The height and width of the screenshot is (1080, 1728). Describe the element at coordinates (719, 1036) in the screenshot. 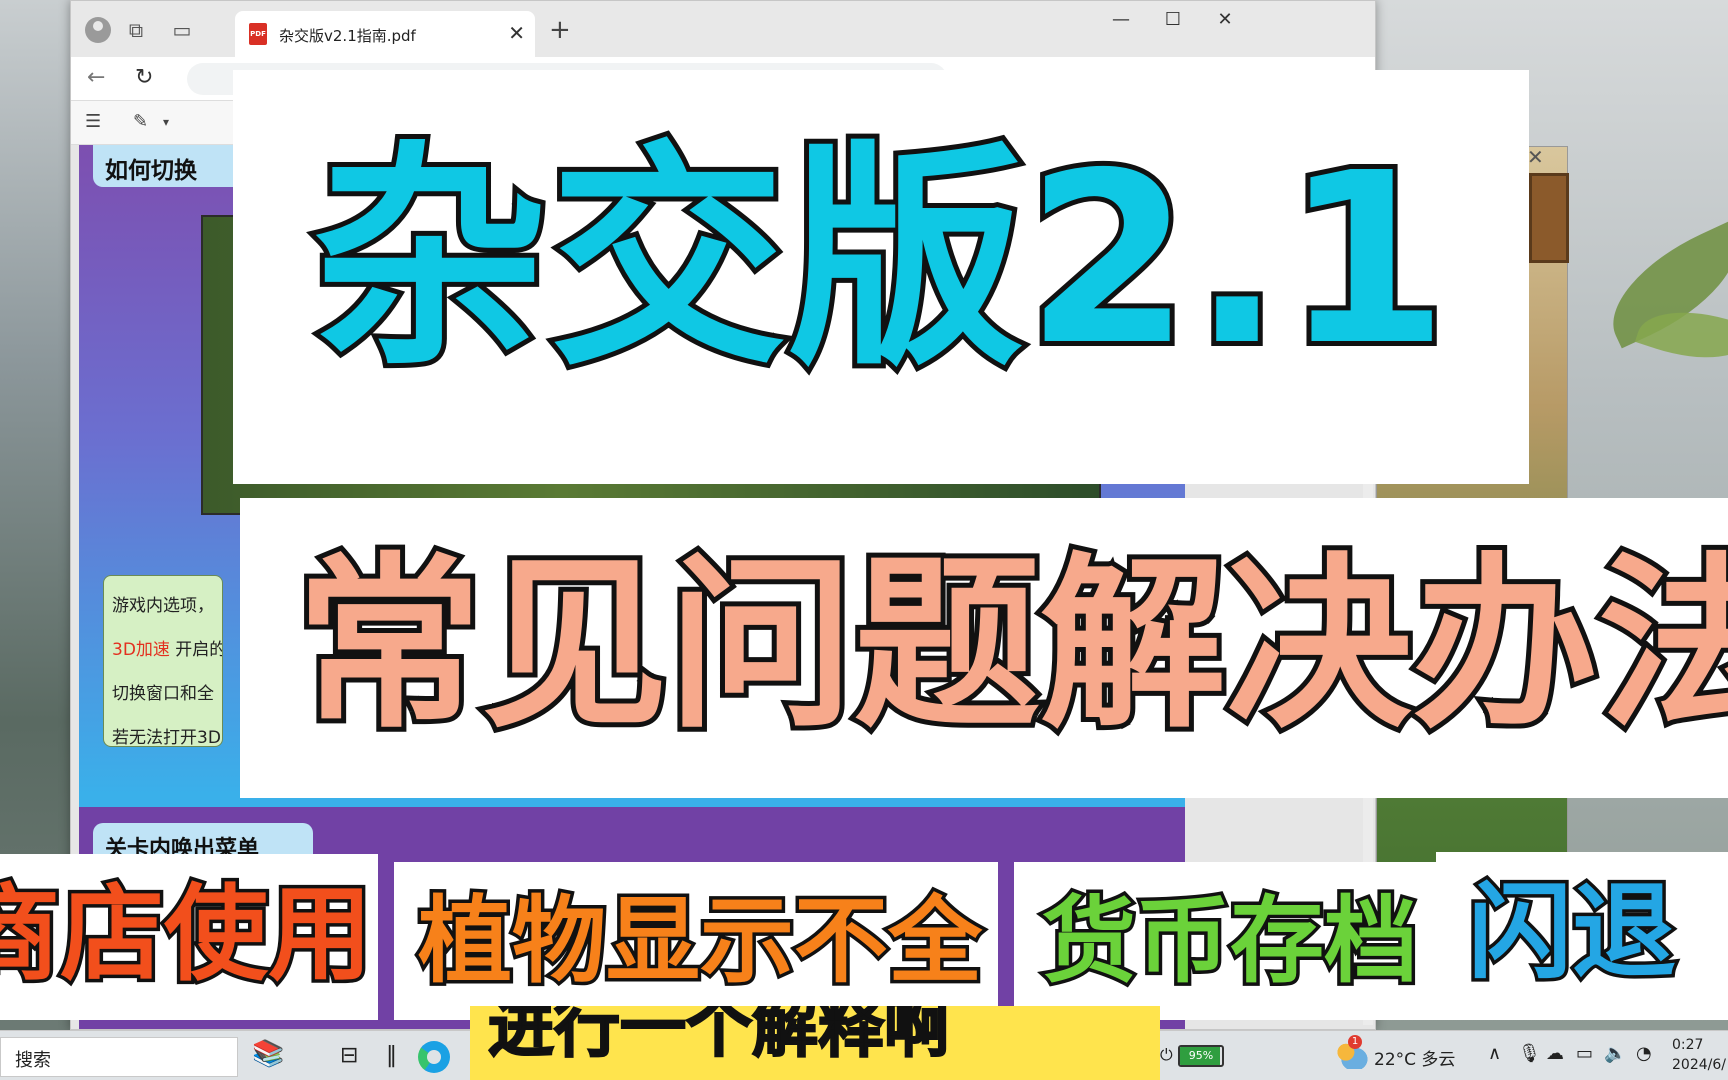

I see `caption-text: 进行一个解释啊` at that location.